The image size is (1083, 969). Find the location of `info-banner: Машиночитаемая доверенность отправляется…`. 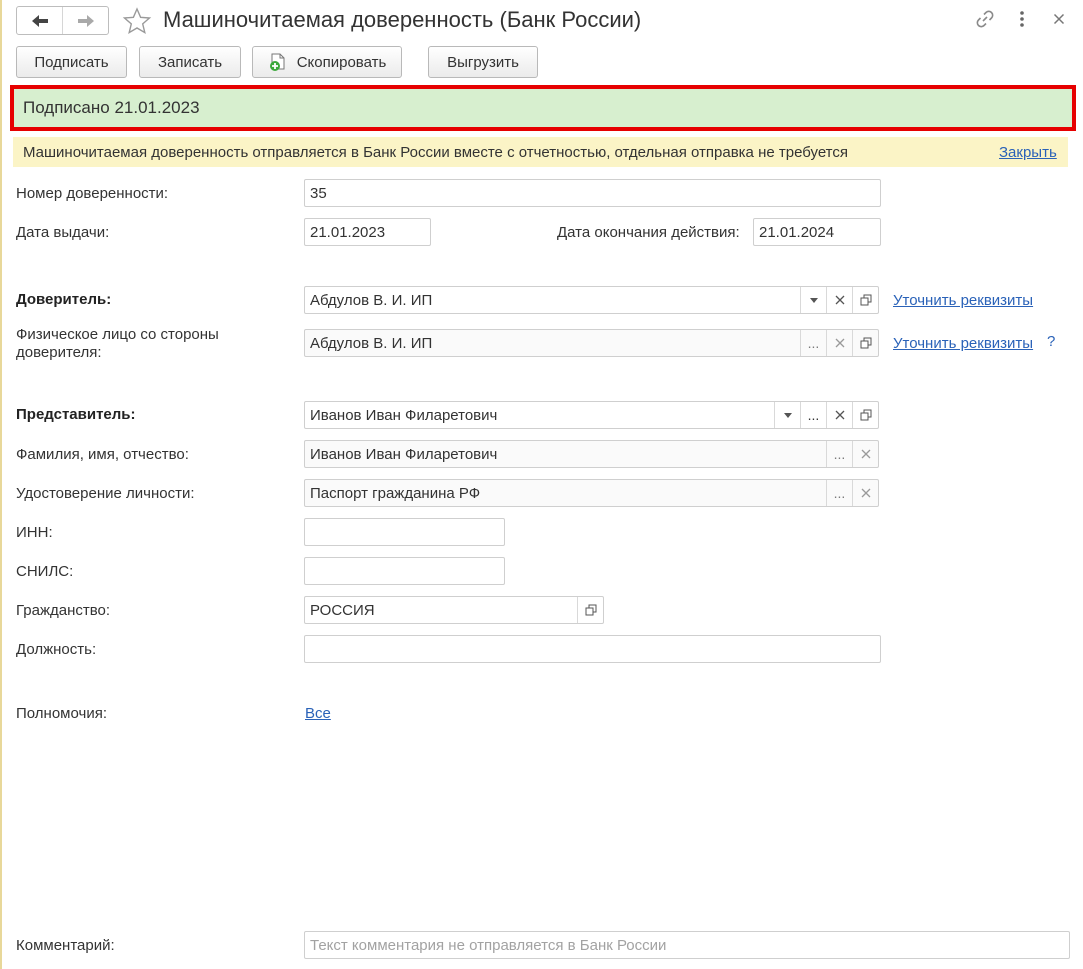

info-banner: Машиночитаемая доверенность отправляется… is located at coordinates (540, 152).